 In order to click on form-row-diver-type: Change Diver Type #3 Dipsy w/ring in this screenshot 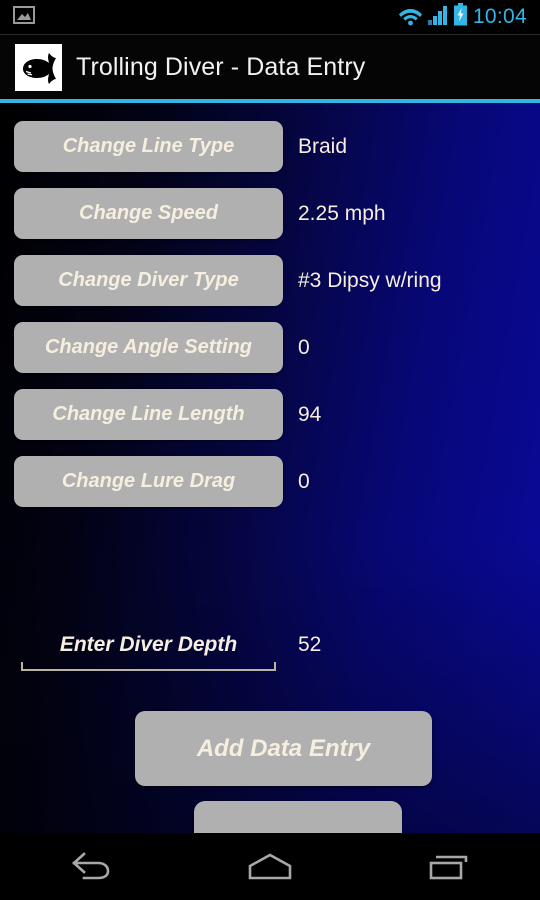, I will do `click(270, 280)`.